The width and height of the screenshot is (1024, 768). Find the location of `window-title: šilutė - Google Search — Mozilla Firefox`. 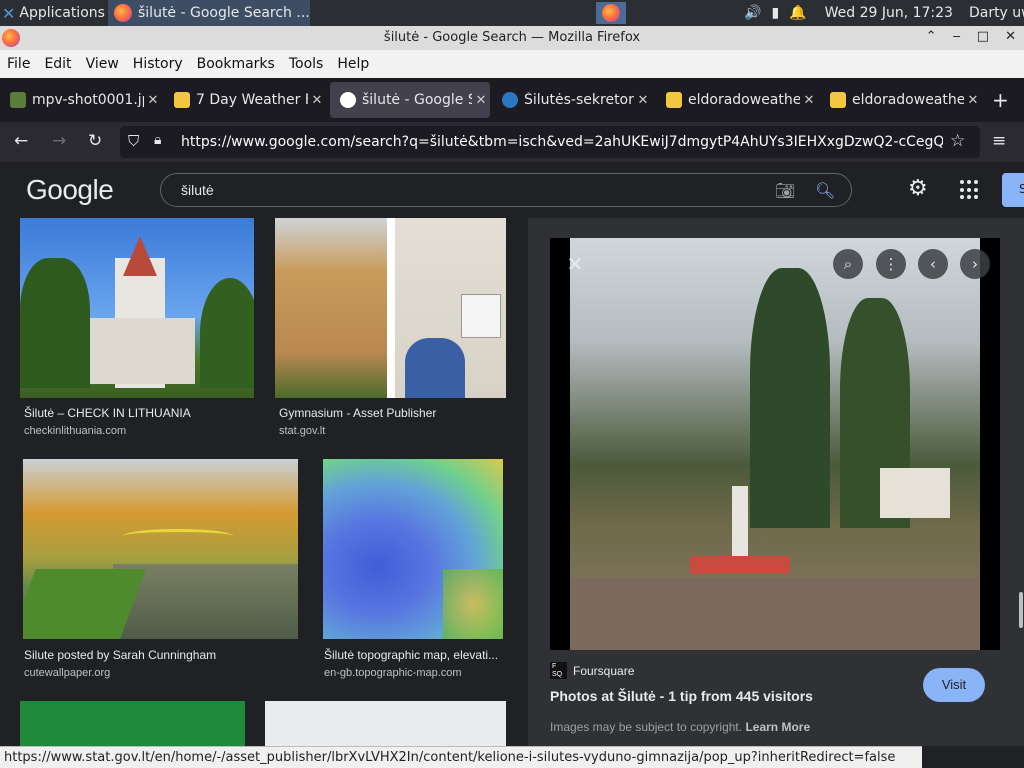

window-title: šilutė - Google Search — Mozilla Firefox is located at coordinates (512, 37).